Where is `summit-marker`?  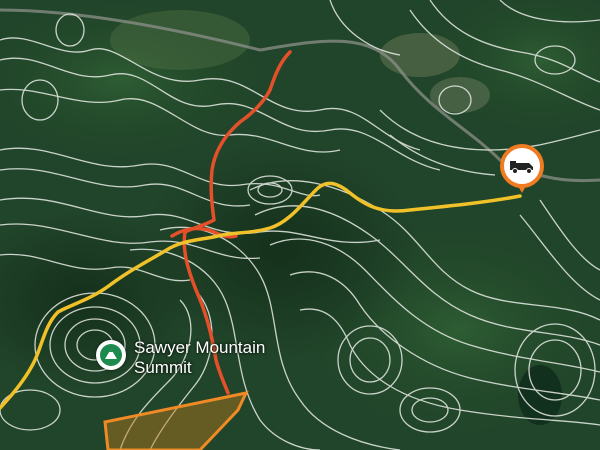 summit-marker is located at coordinates (111, 355).